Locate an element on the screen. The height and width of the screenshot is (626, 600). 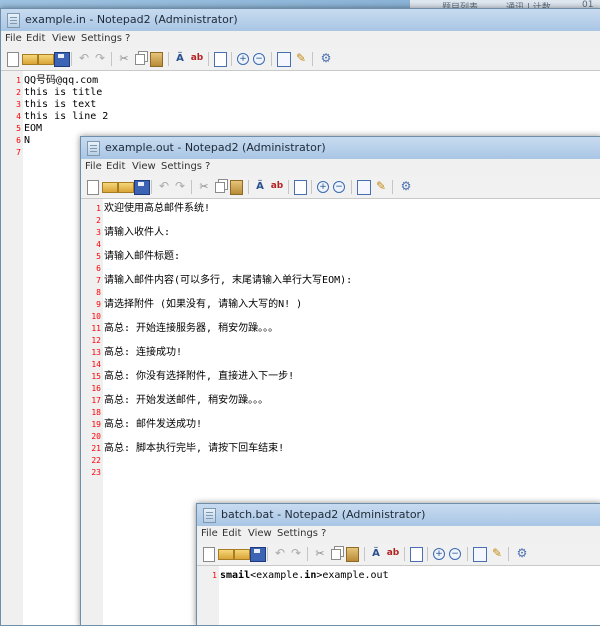
text-line: 13 高总: 连接成功! is located at coordinates (340, 353).